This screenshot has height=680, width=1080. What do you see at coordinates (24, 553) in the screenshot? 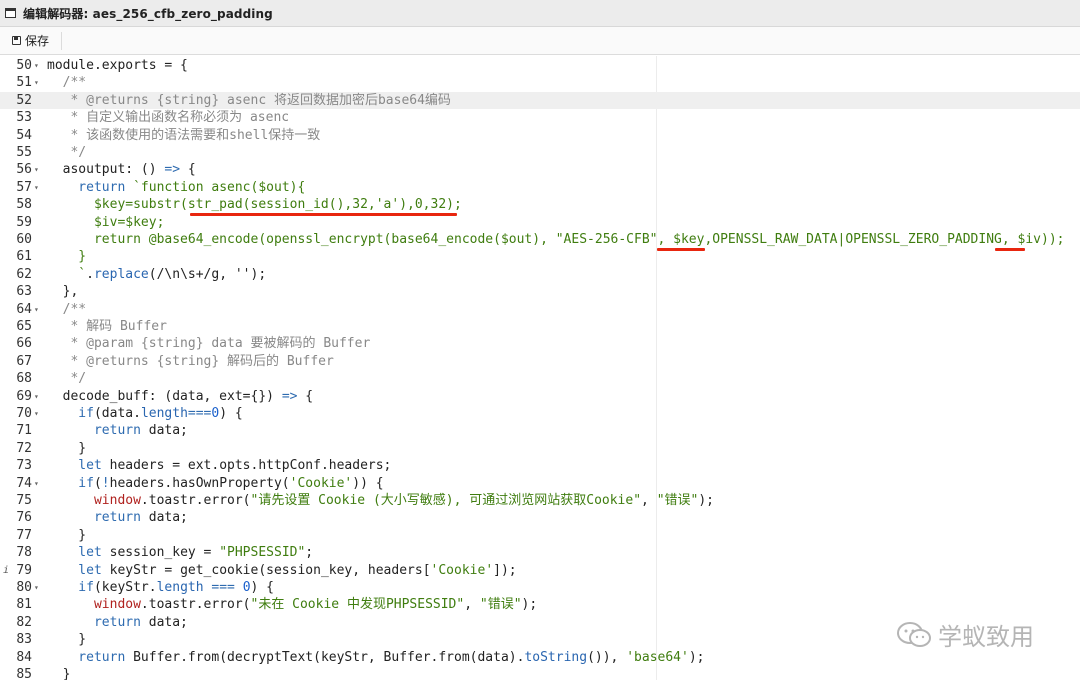
I see `line-number: 78` at bounding box center [24, 553].